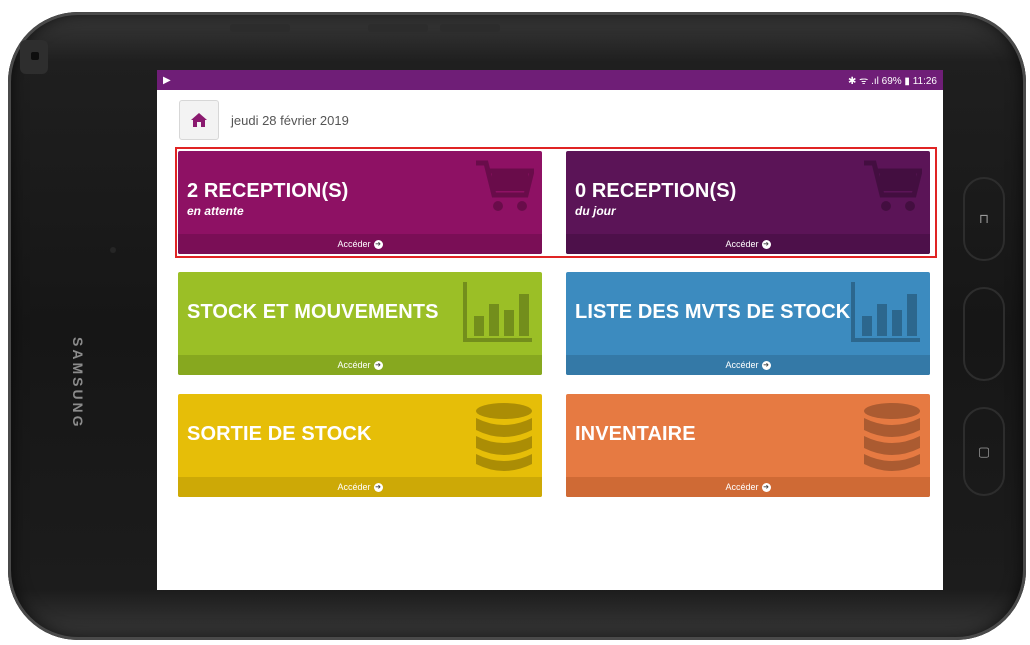 The height and width of the screenshot is (645, 1030). I want to click on pen-slot, so click(35, 56).